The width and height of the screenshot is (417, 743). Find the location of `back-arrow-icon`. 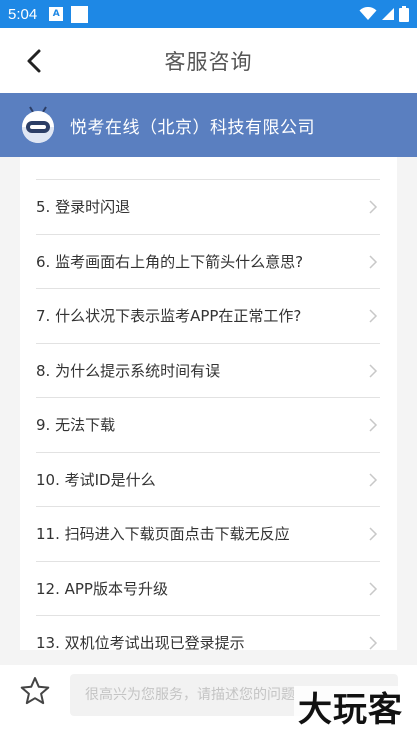

back-arrow-icon is located at coordinates (35, 61).